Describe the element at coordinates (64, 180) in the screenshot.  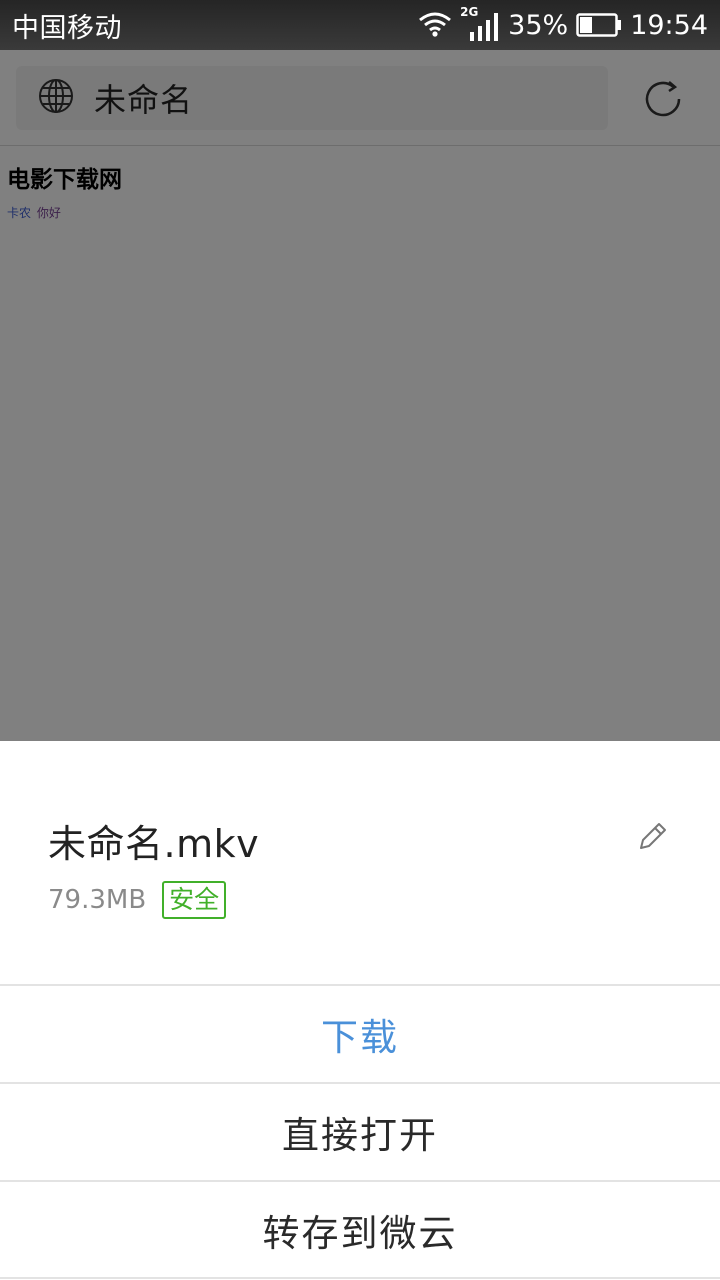
I see `page-heading: 电影下载网` at that location.